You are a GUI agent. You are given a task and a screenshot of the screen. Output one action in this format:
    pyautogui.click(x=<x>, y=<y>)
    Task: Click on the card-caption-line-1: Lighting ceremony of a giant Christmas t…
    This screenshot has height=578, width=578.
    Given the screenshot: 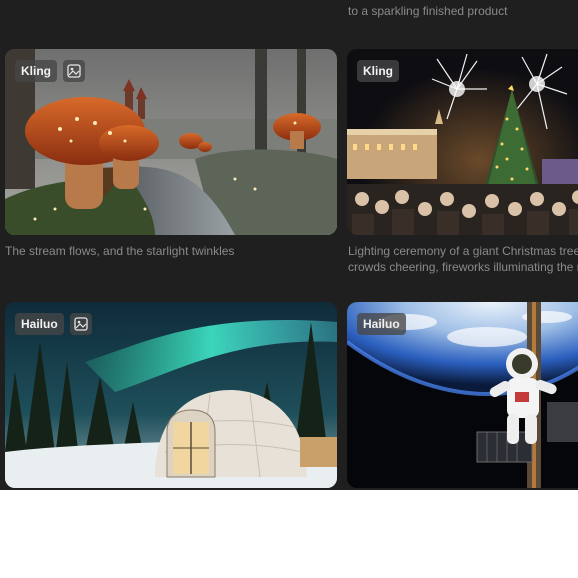 What is the action you would take?
    pyautogui.click(x=463, y=251)
    